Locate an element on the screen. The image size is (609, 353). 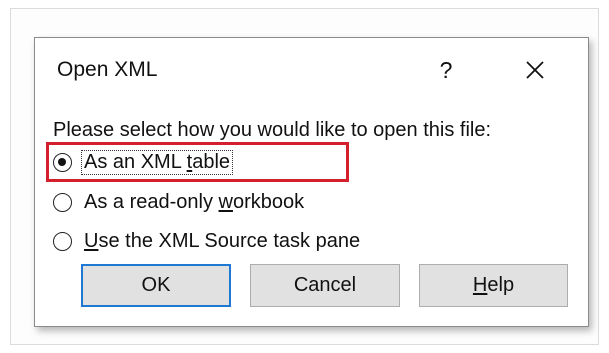
access-key-underline: H is located at coordinates (480, 285).